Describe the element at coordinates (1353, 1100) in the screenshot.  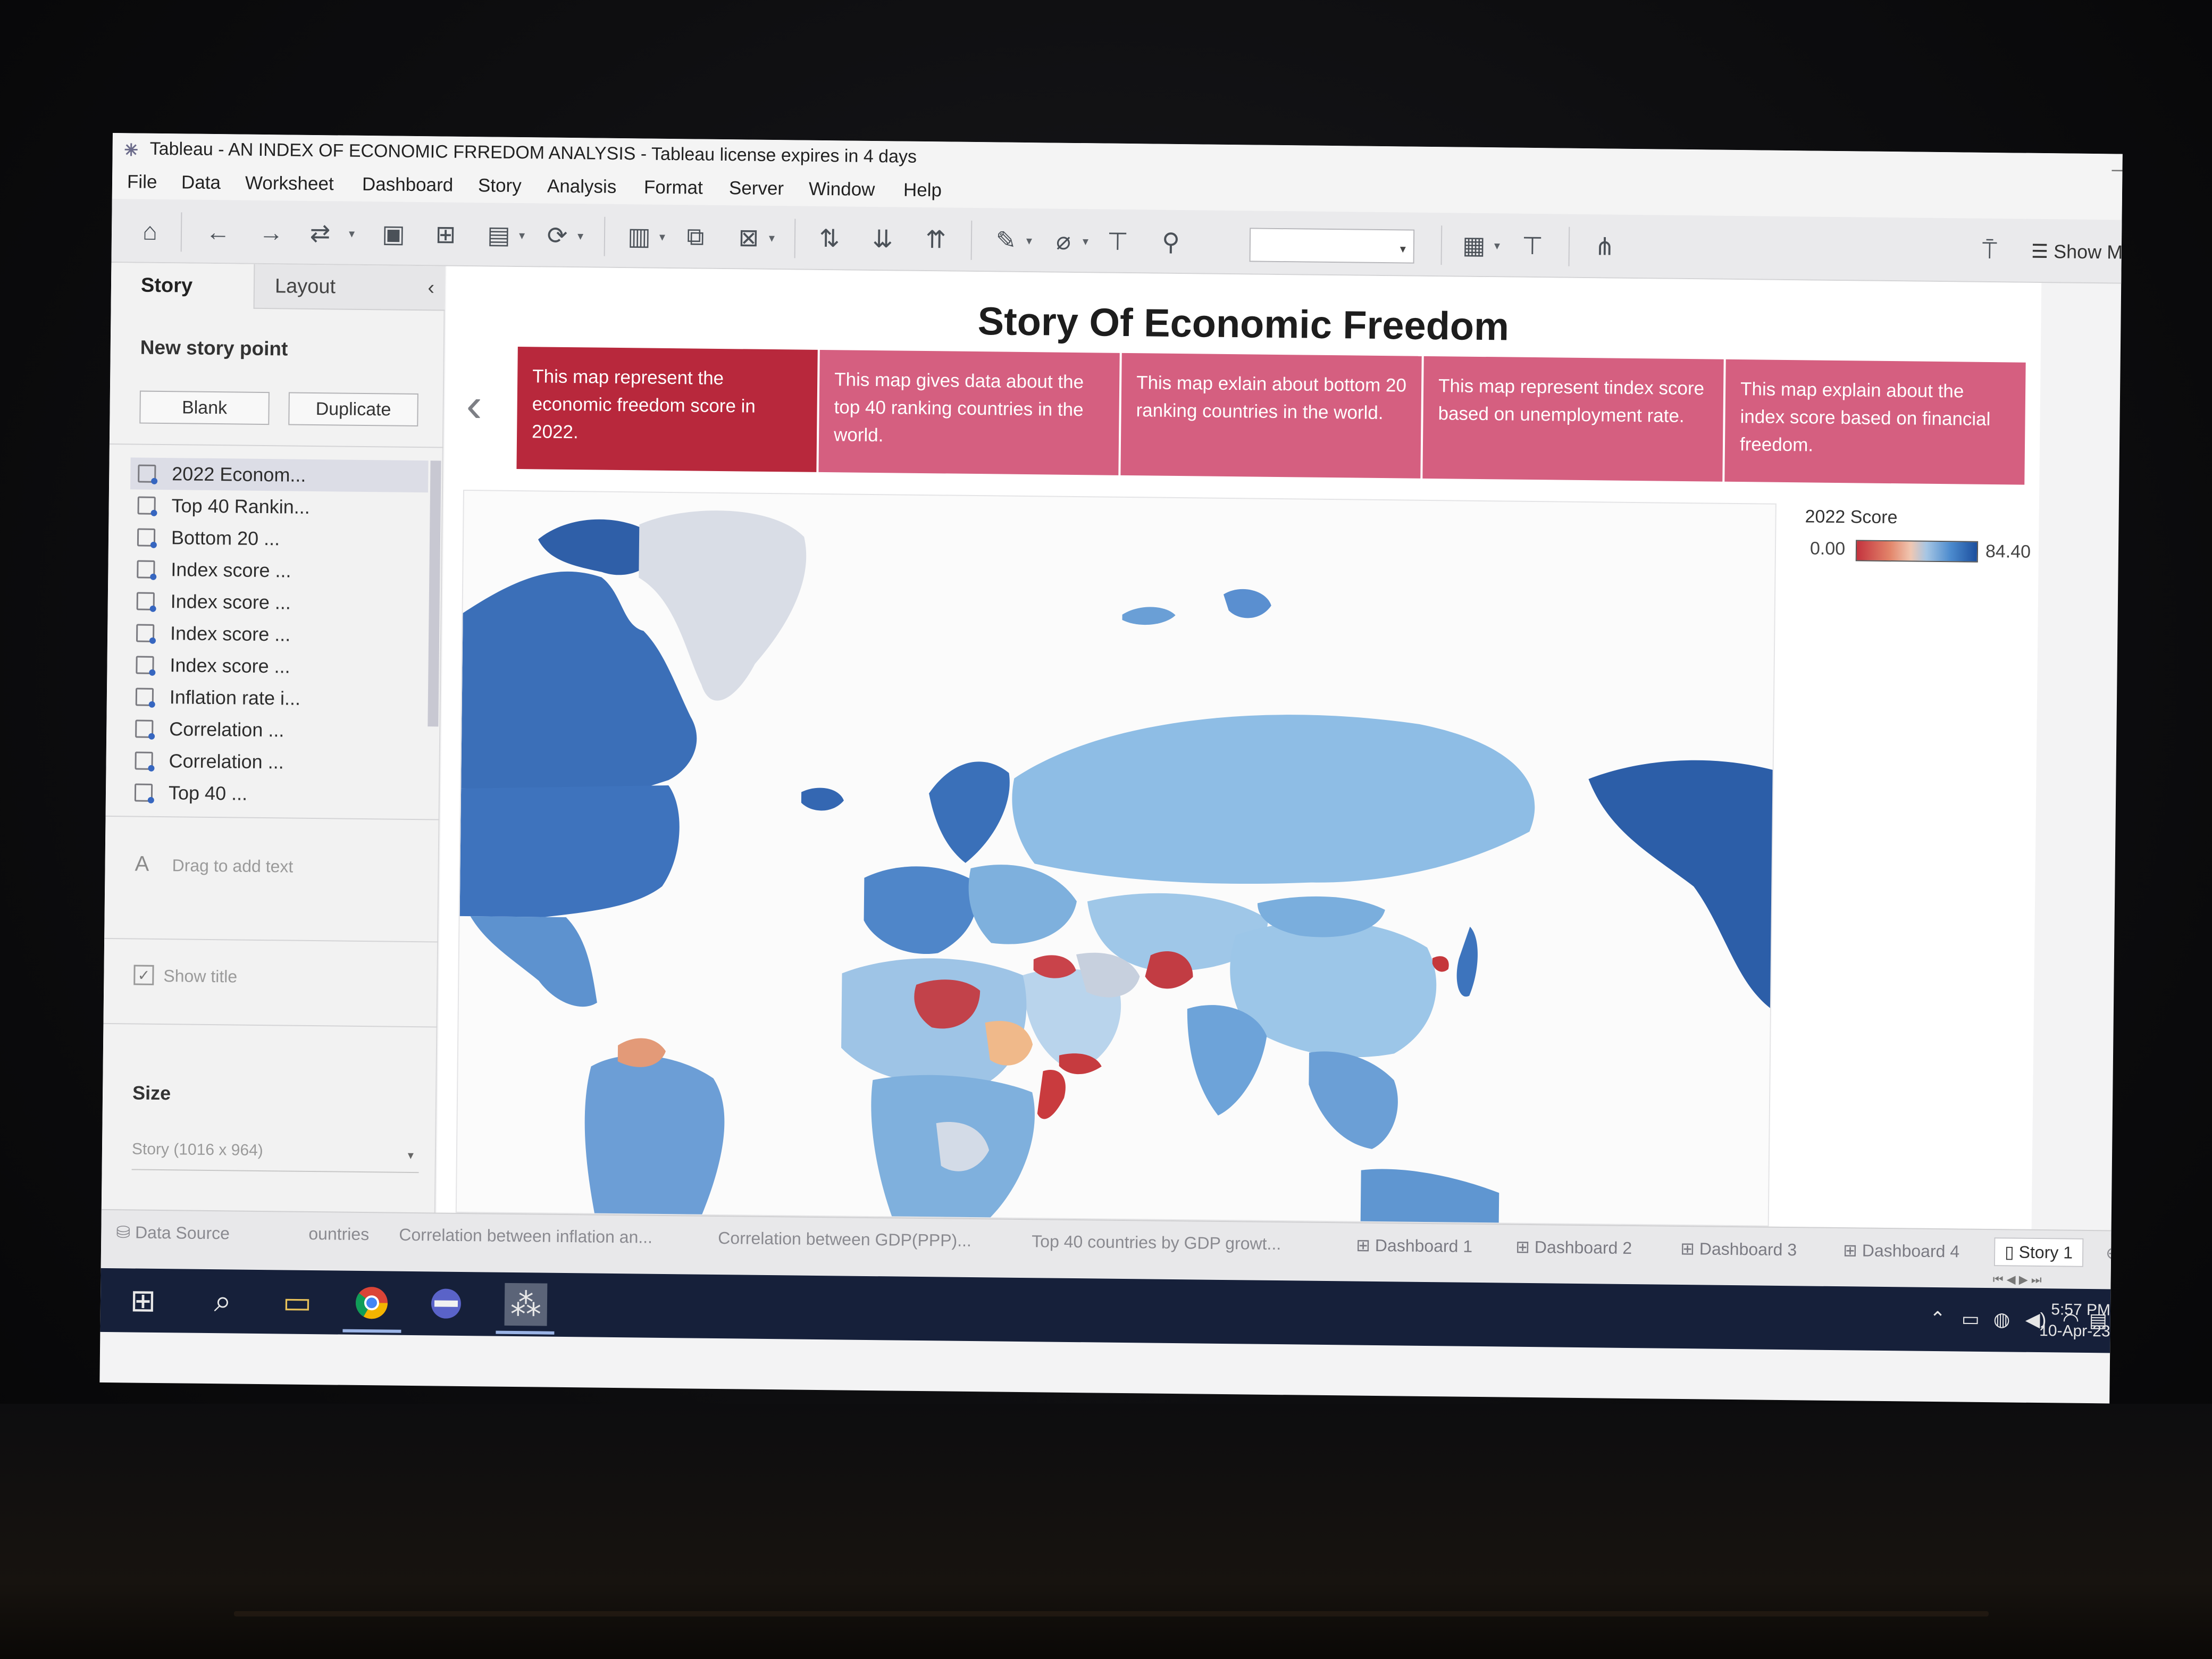
I see `region-southeast-asia` at that location.